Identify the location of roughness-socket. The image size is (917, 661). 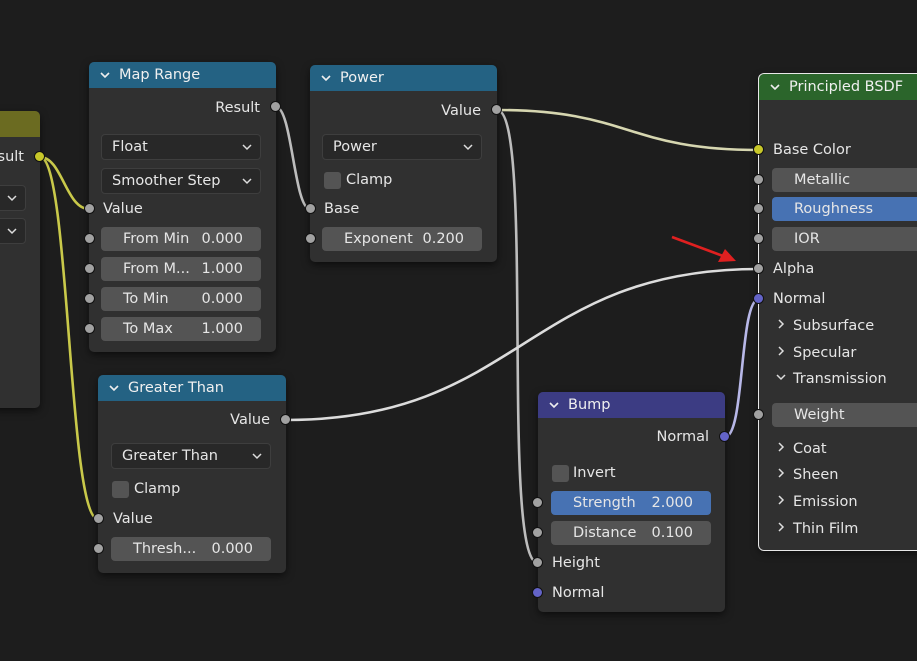
(758, 208).